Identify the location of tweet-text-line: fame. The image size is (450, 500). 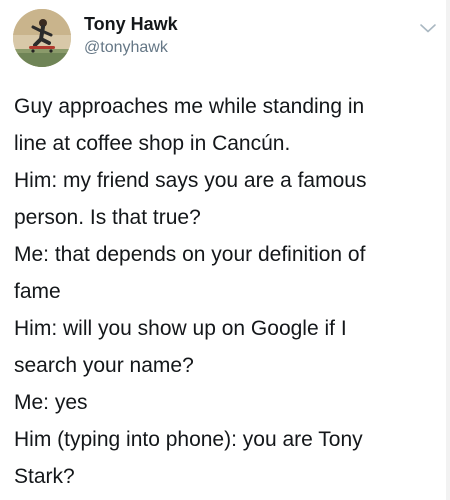
(37, 291).